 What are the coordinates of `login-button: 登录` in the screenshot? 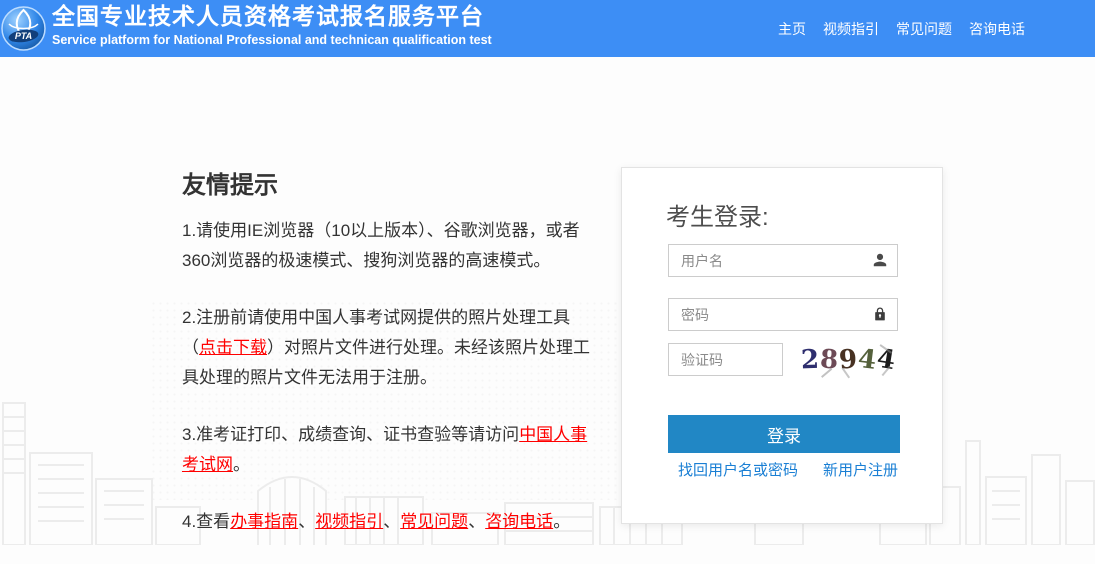 It's located at (784, 434).